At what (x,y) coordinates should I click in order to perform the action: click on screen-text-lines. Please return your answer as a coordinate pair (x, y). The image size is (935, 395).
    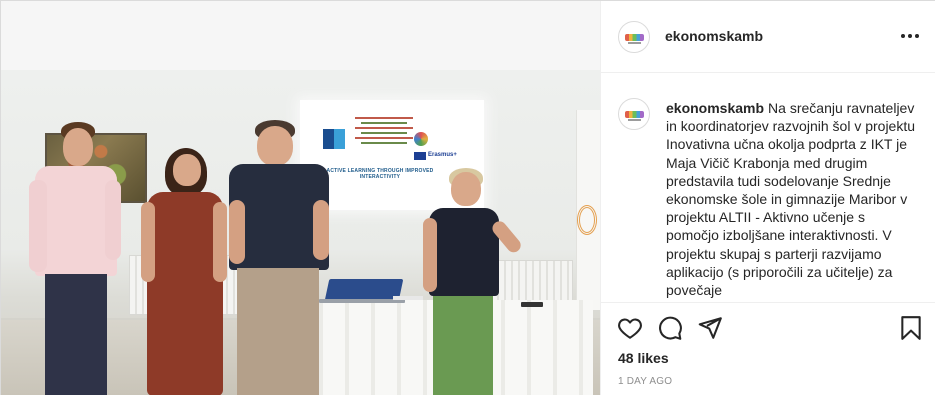
    Looking at the image, I should click on (384, 130).